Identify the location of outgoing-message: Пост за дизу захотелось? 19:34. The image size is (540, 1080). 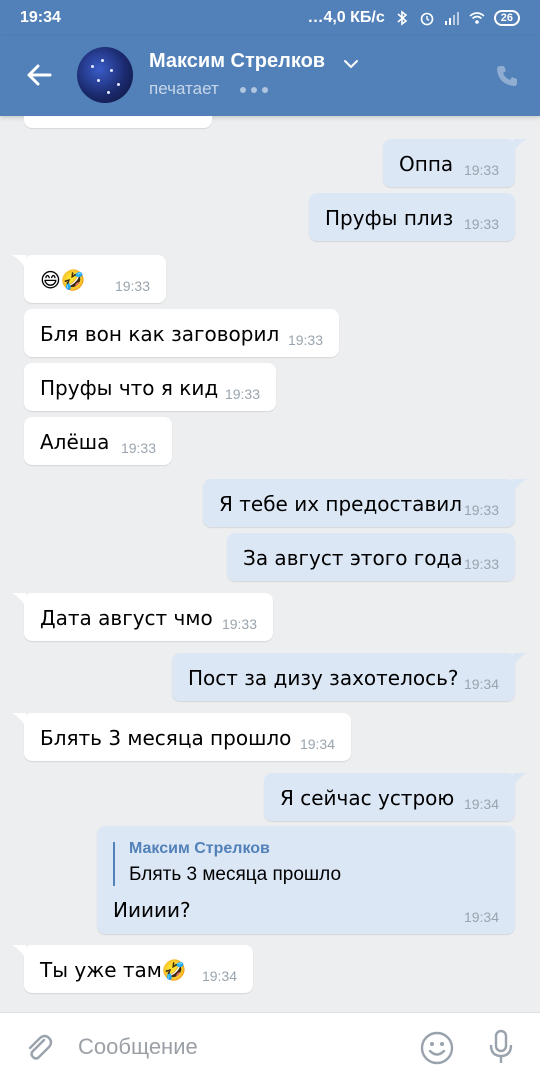
(349, 677).